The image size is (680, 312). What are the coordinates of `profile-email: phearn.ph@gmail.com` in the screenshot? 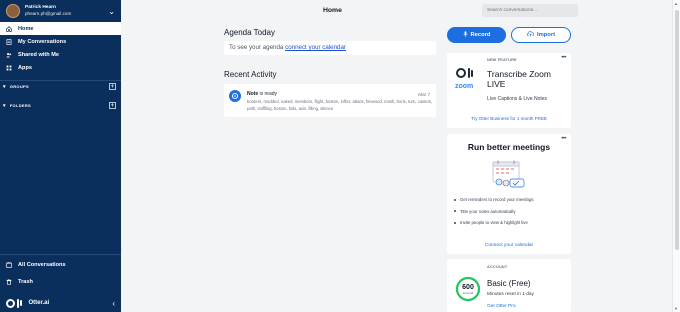 It's located at (48, 13).